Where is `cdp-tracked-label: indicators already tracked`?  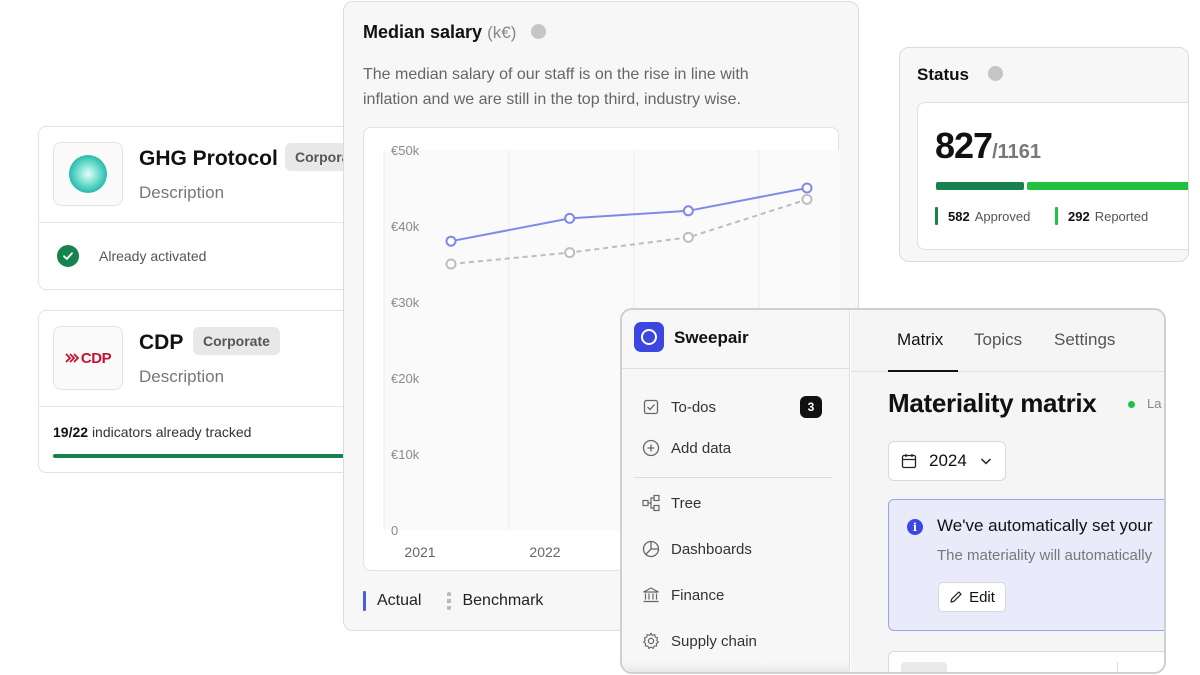 cdp-tracked-label: indicators already tracked is located at coordinates (171, 432).